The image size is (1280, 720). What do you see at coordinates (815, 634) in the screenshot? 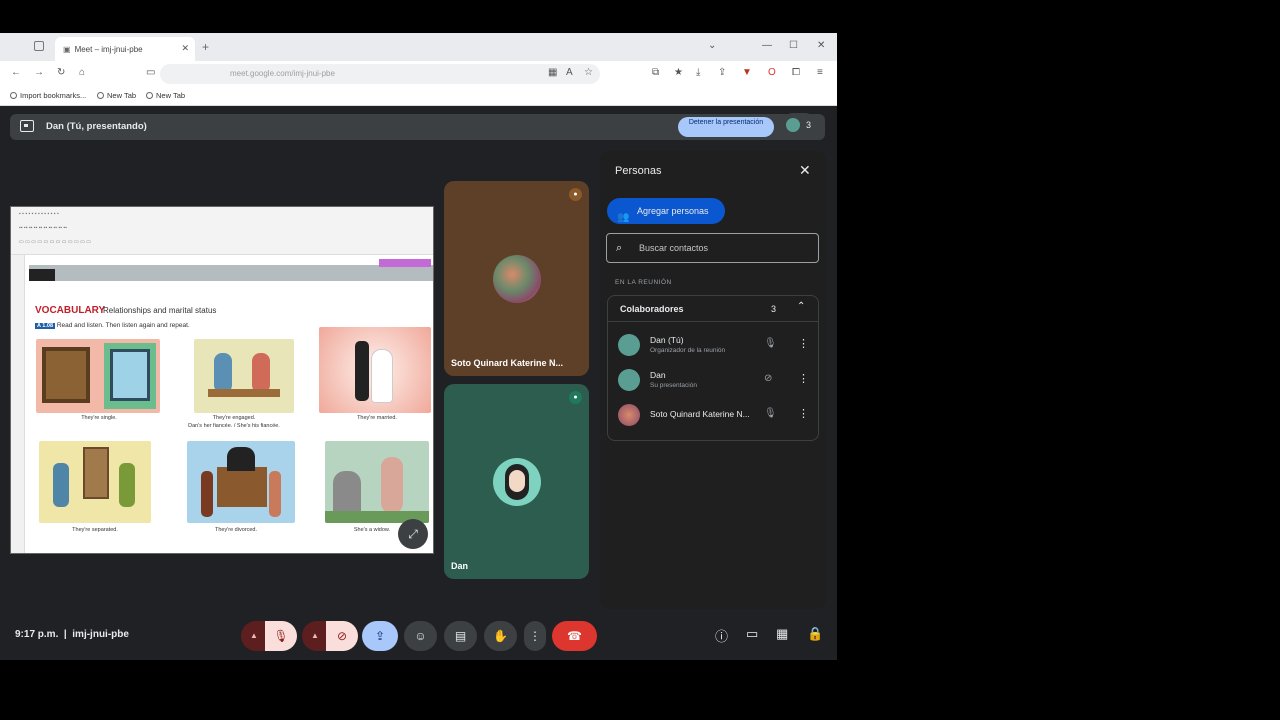
I see `host-controls-icon: 🔒` at bounding box center [815, 634].